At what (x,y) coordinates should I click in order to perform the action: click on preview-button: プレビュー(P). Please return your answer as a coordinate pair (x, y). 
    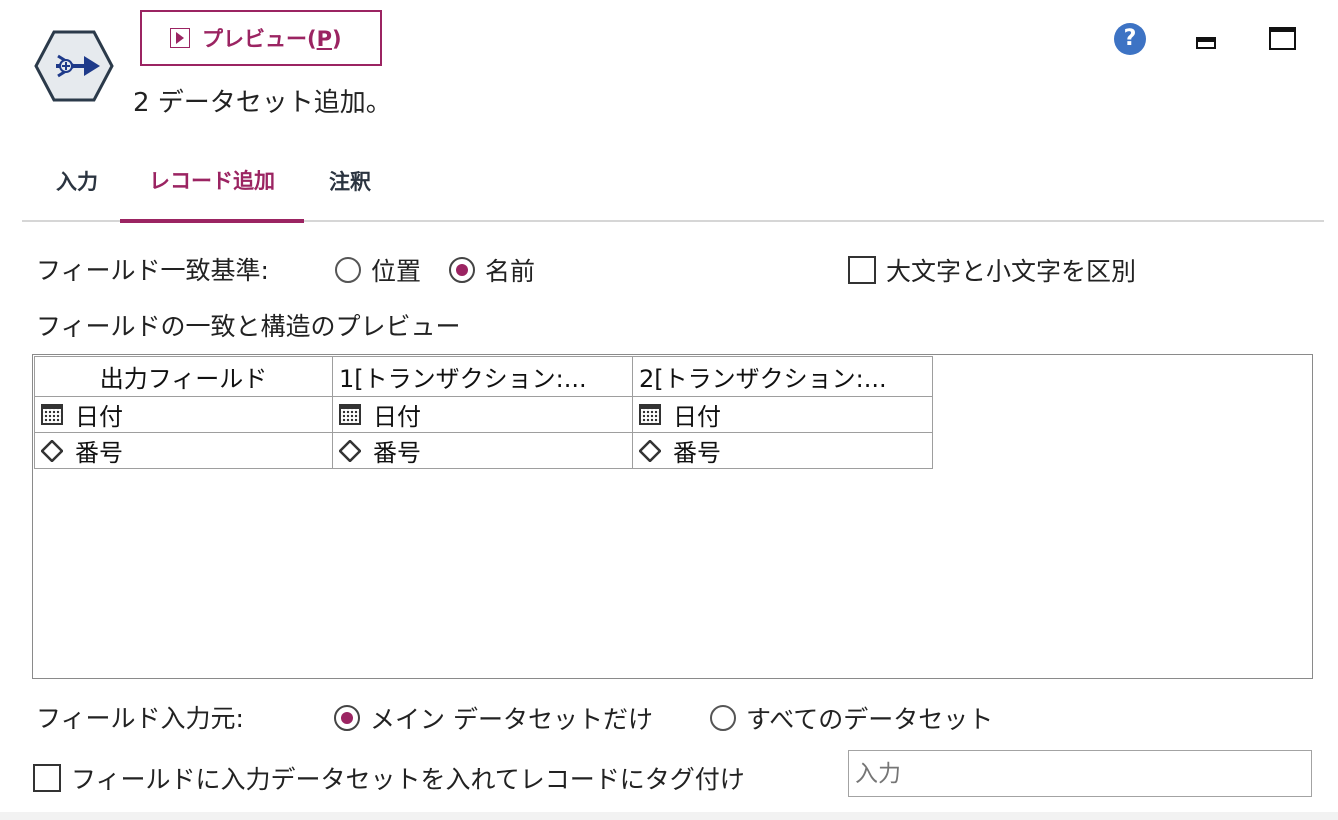
    Looking at the image, I should click on (261, 38).